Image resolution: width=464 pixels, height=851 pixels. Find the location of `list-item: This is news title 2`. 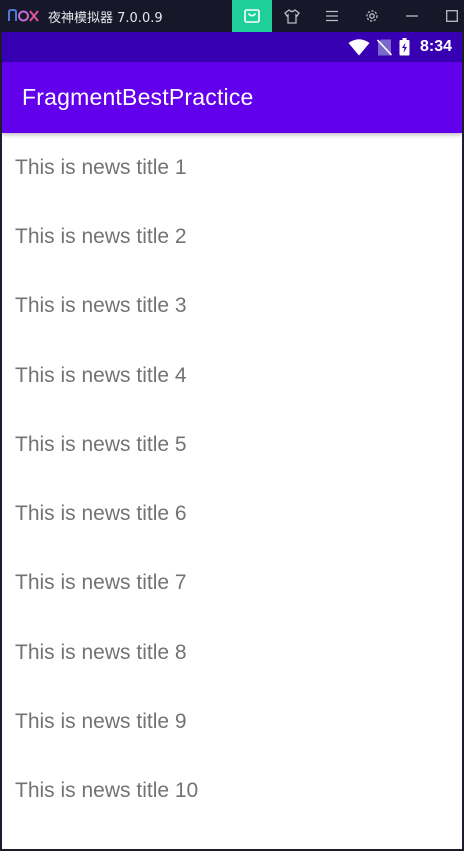

list-item: This is news title 2 is located at coordinates (232, 236).